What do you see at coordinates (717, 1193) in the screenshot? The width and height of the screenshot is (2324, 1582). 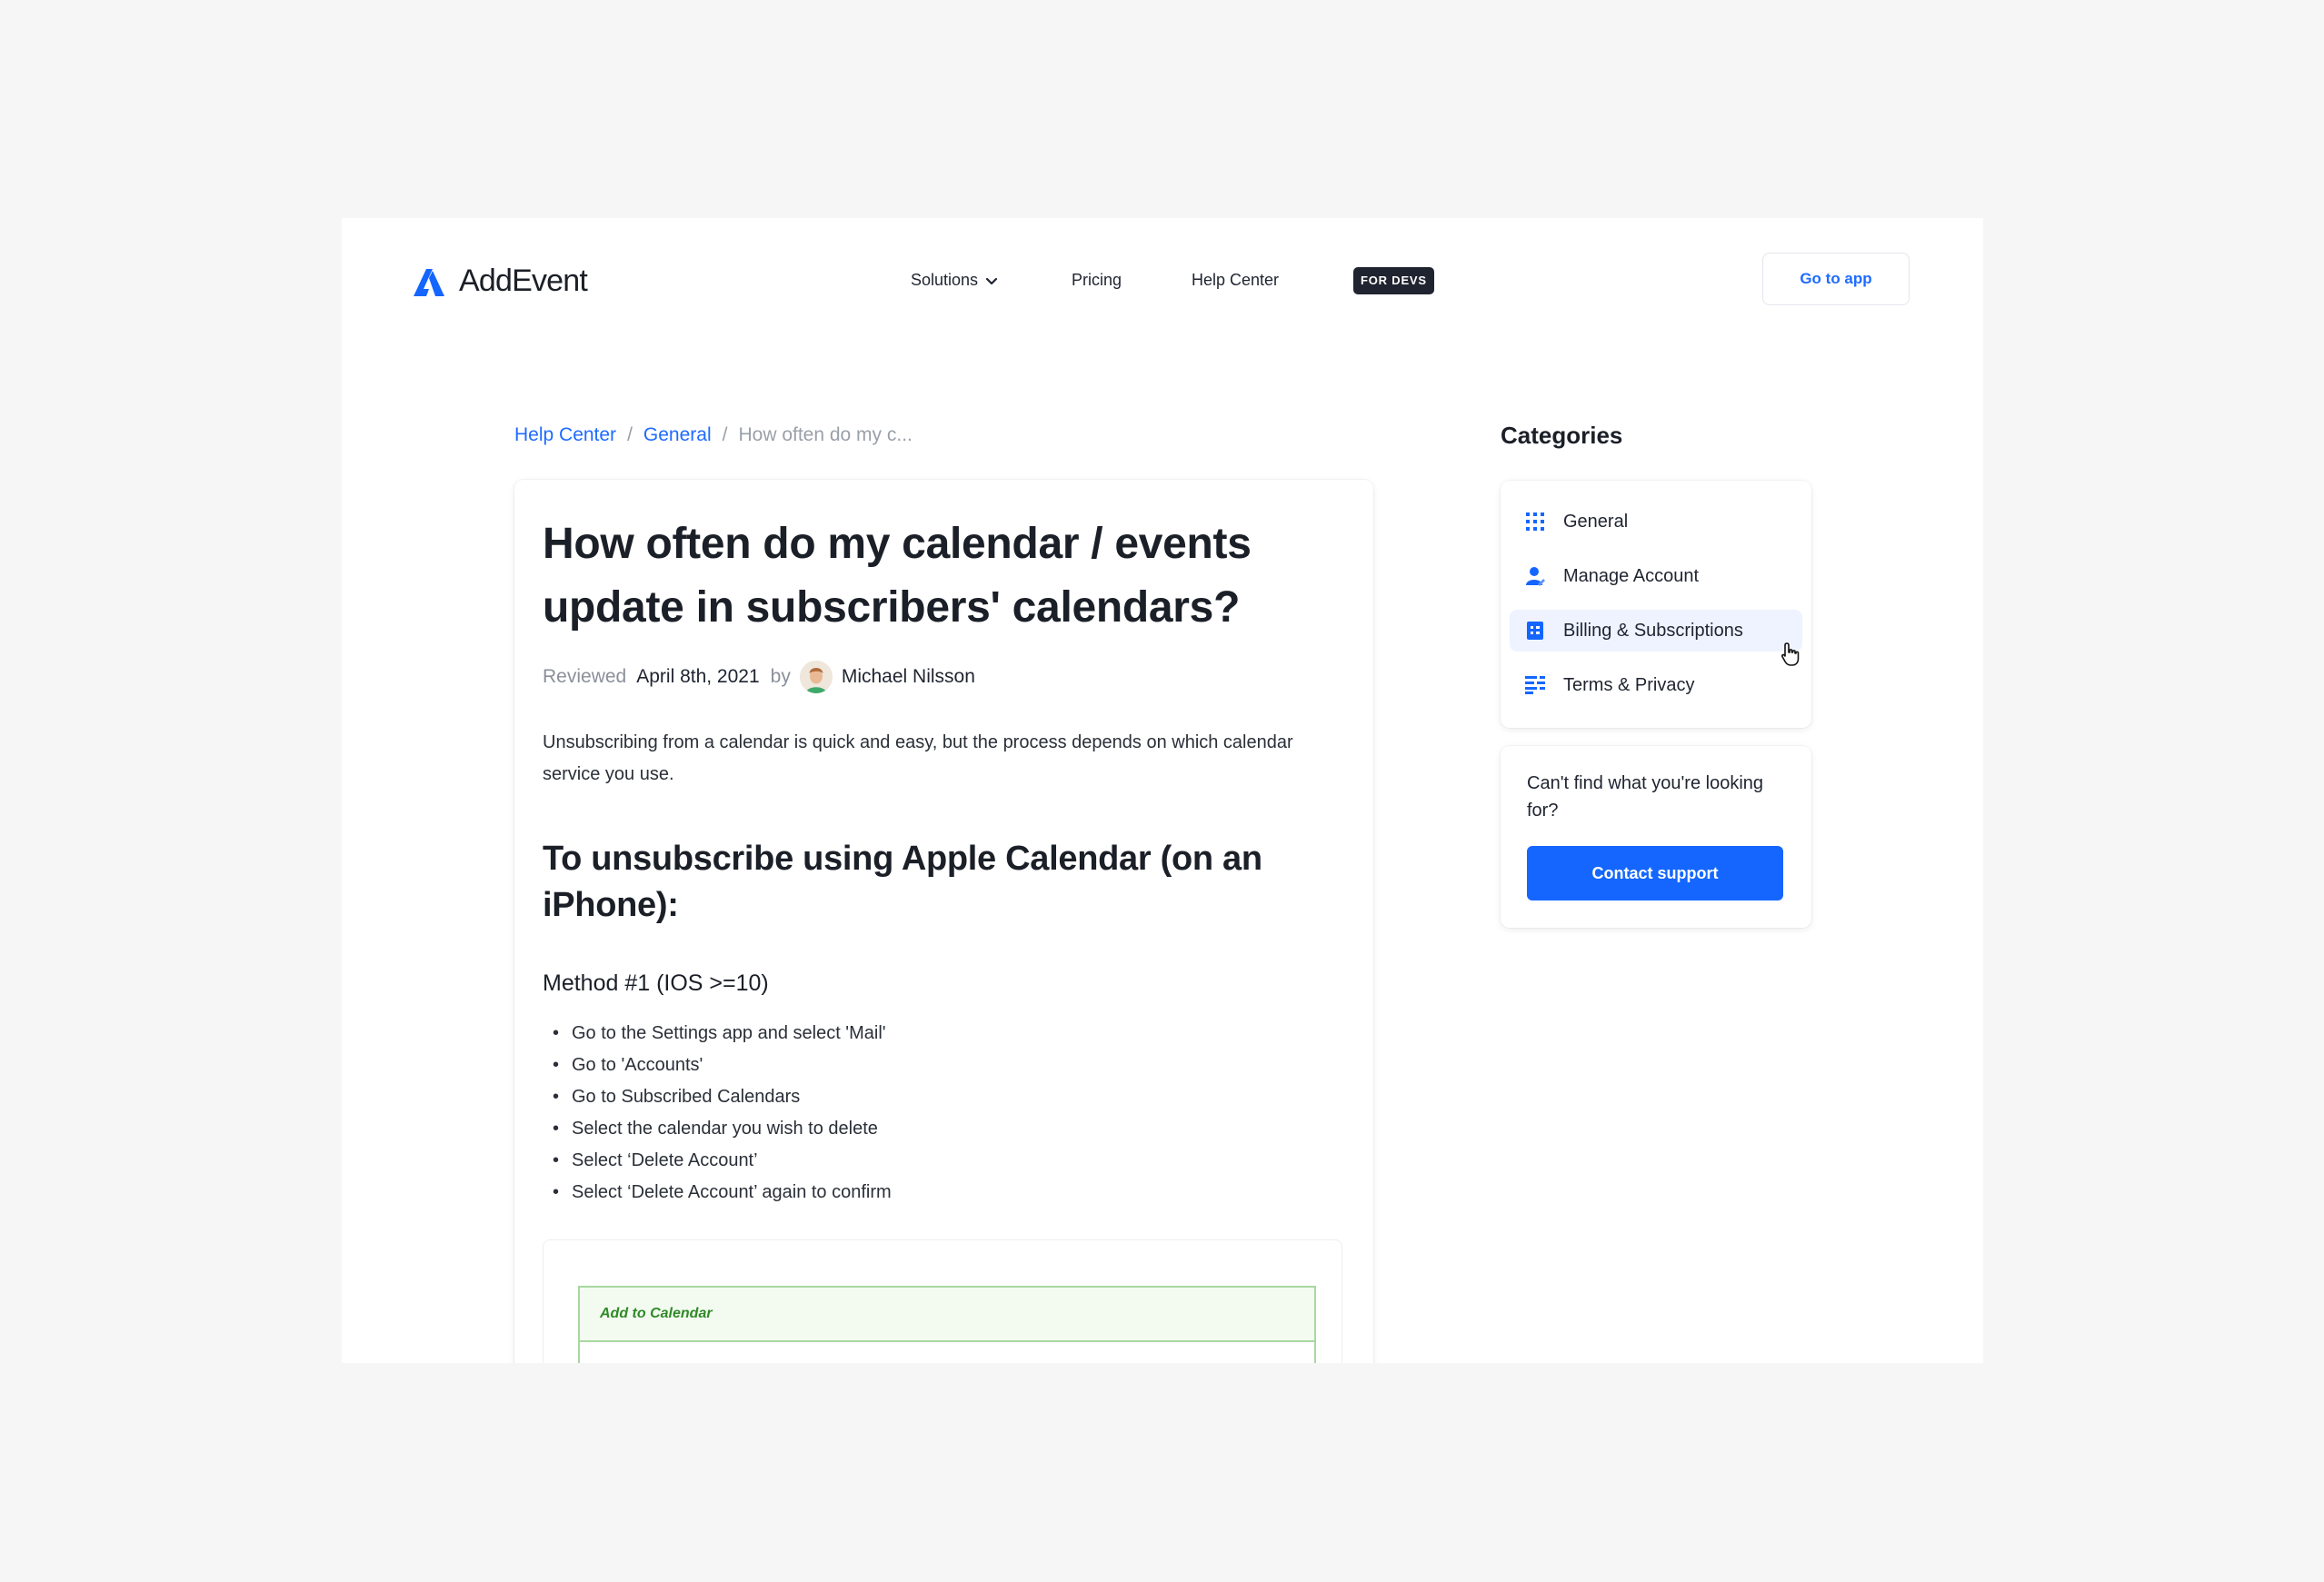 I see `list-item: Select ‘Delete Account’ again to confirm` at bounding box center [717, 1193].